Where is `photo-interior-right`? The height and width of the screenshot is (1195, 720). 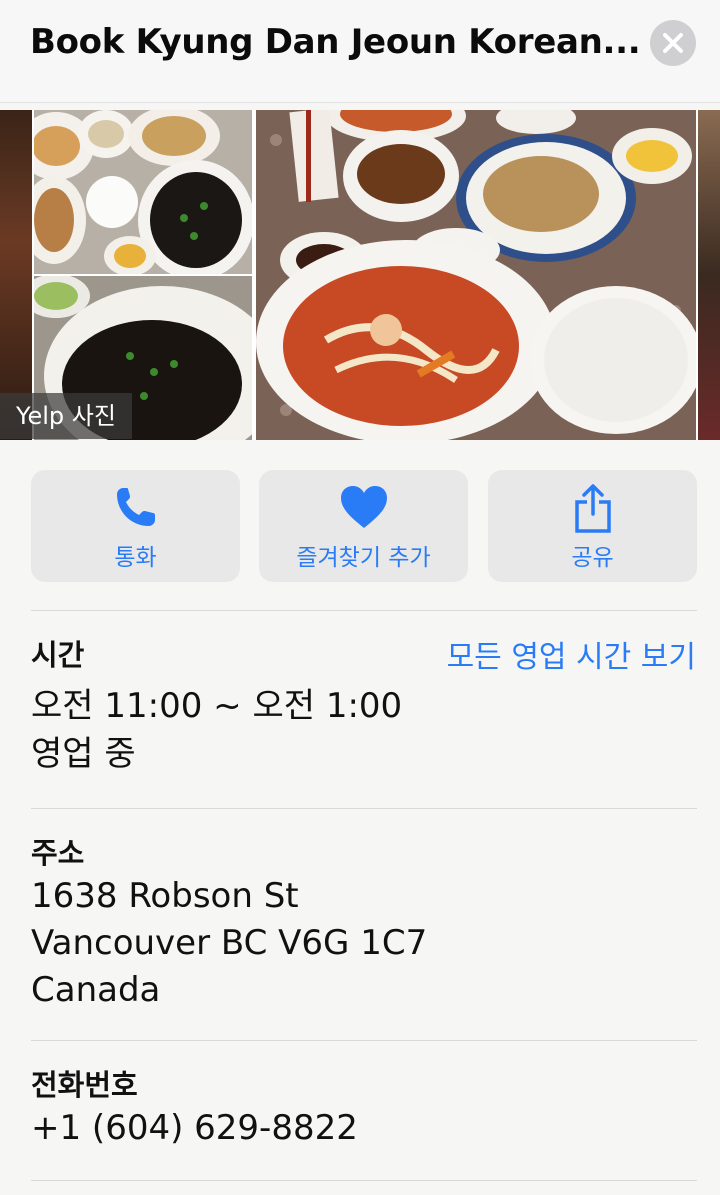
photo-interior-right is located at coordinates (709, 275).